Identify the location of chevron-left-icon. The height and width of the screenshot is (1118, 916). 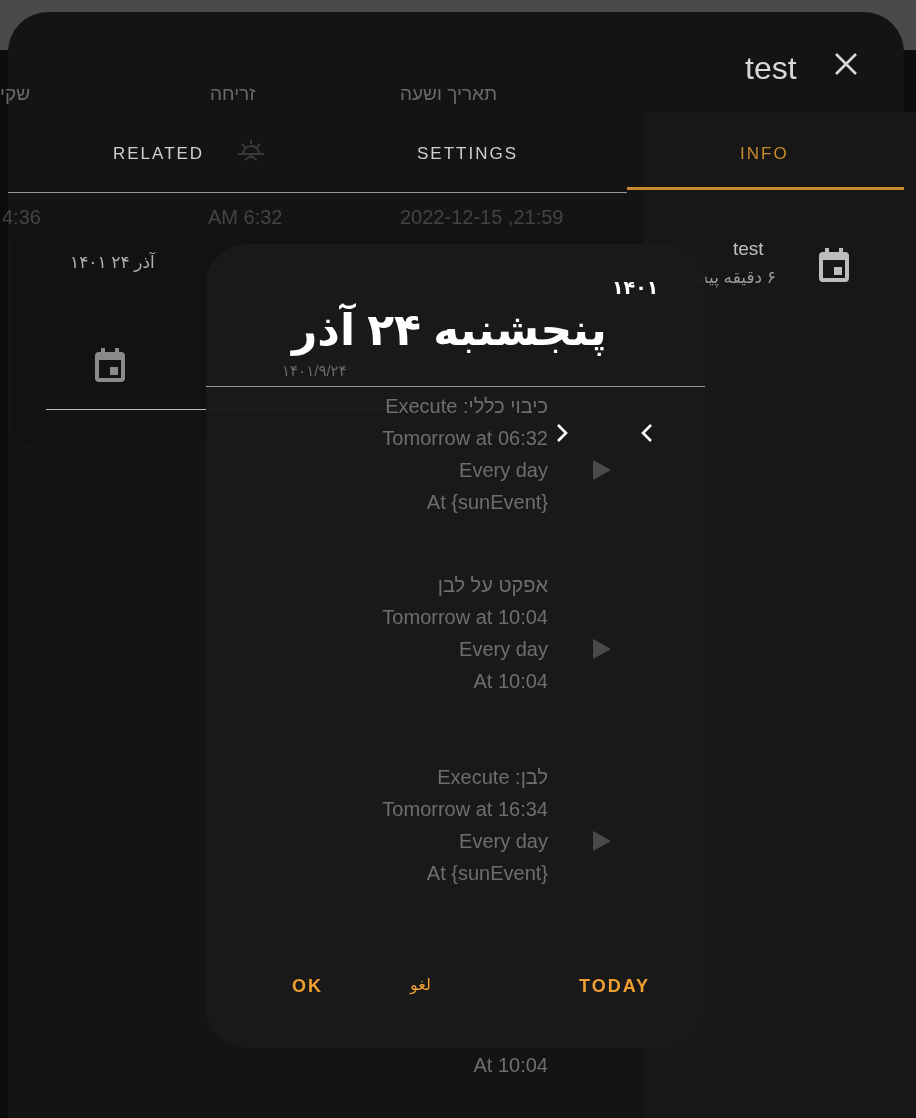
(647, 433).